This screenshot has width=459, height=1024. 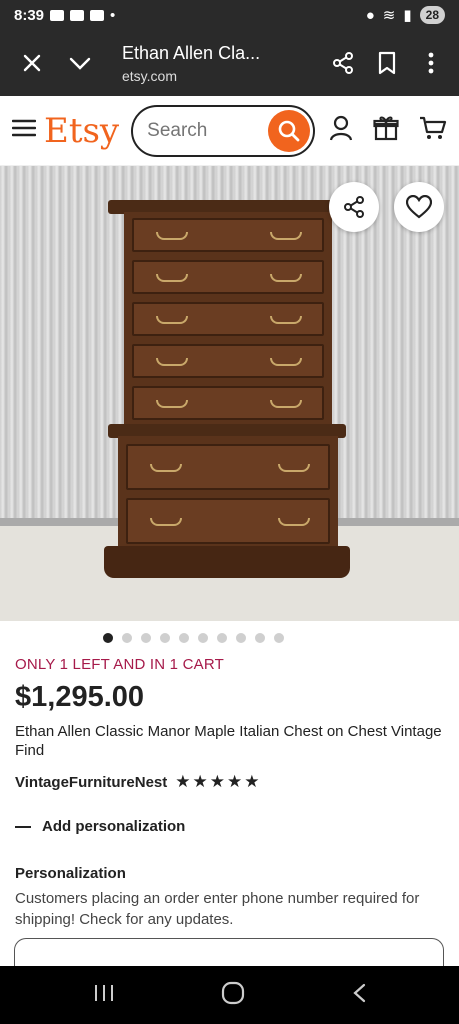 I want to click on hamburger-menu-icon, so click(x=24, y=130).